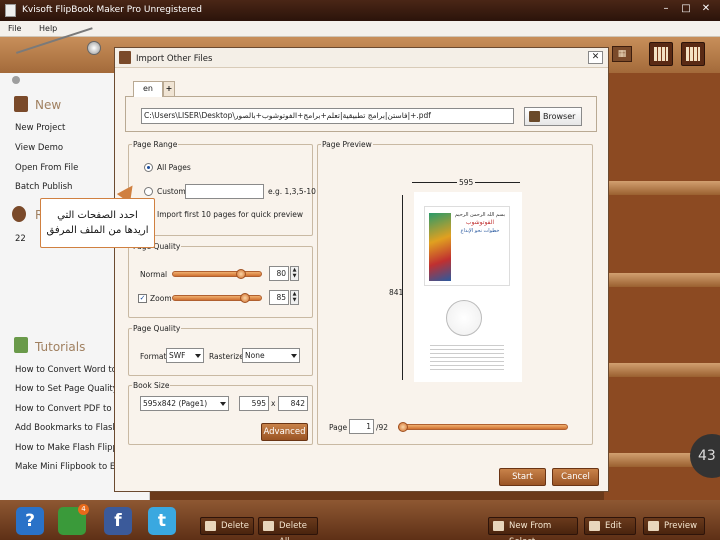 The width and height of the screenshot is (720, 540). I want to click on format-label: Format, so click(153, 356).